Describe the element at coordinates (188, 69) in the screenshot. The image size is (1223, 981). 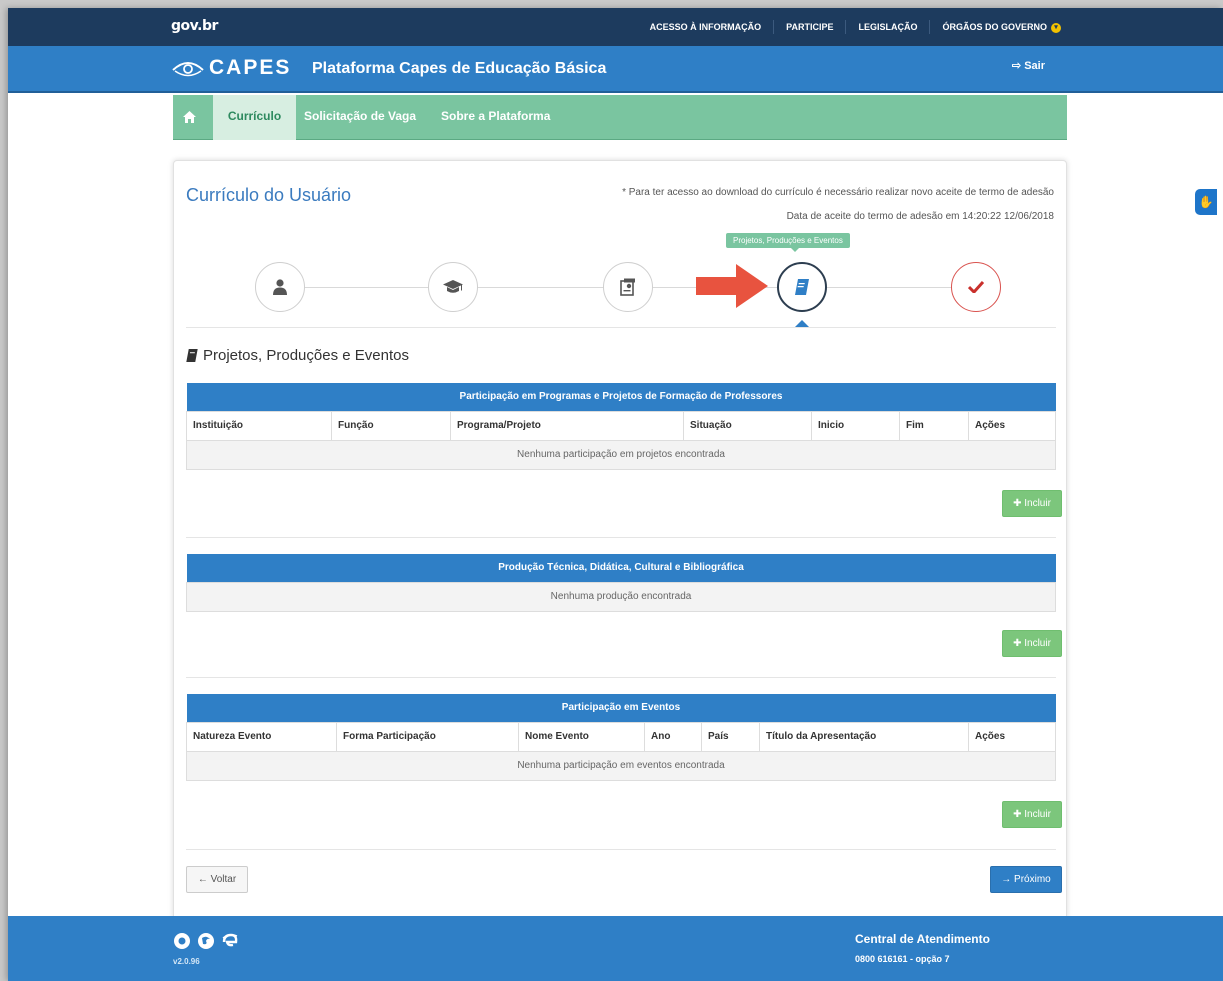
I see `capes-eye-icon` at that location.